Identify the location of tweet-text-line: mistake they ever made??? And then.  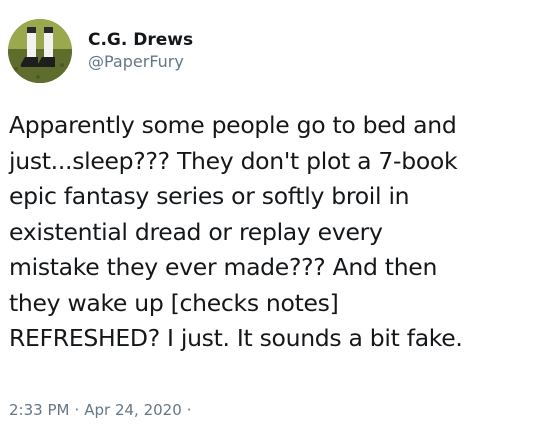
(223, 267).